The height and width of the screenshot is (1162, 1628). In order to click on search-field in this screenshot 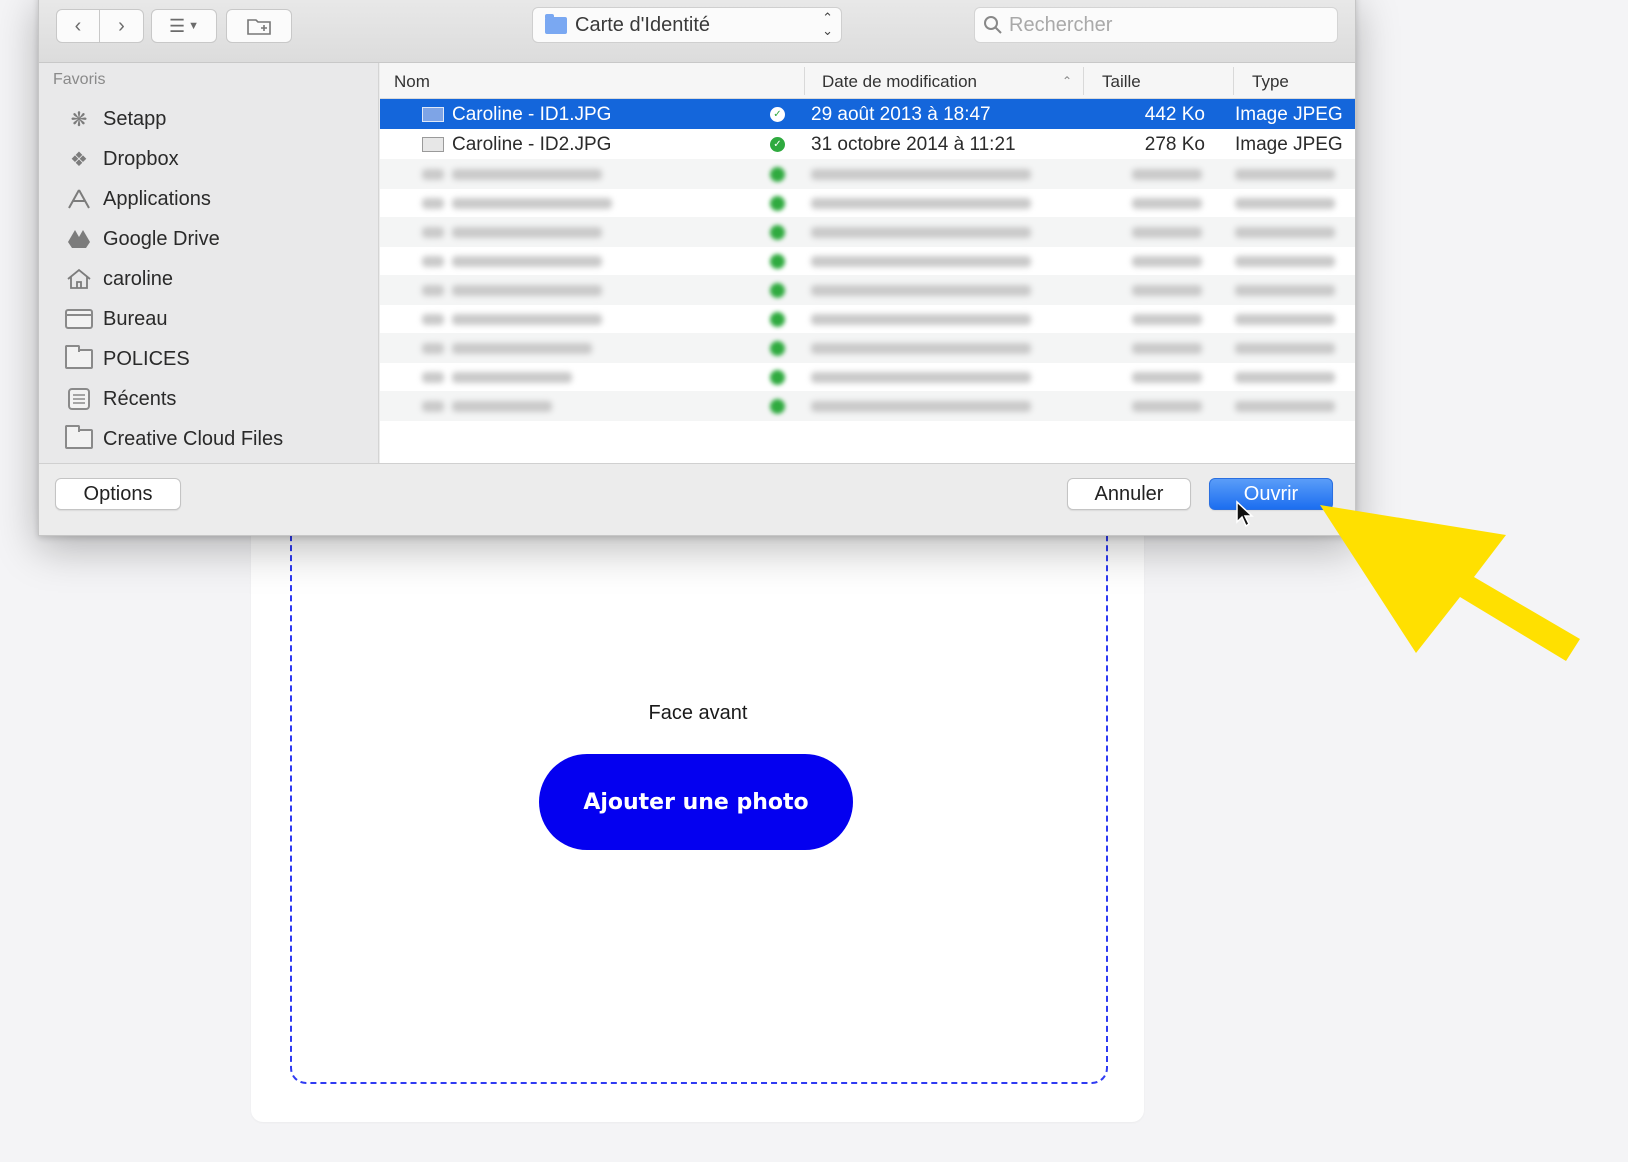, I will do `click(1156, 25)`.